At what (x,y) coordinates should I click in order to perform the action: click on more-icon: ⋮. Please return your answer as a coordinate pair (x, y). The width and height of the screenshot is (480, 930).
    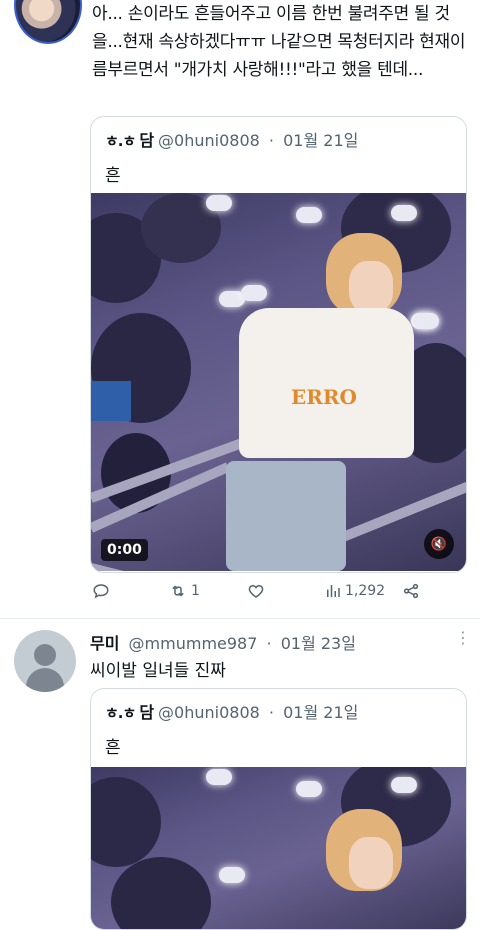
    Looking at the image, I should click on (463, 637).